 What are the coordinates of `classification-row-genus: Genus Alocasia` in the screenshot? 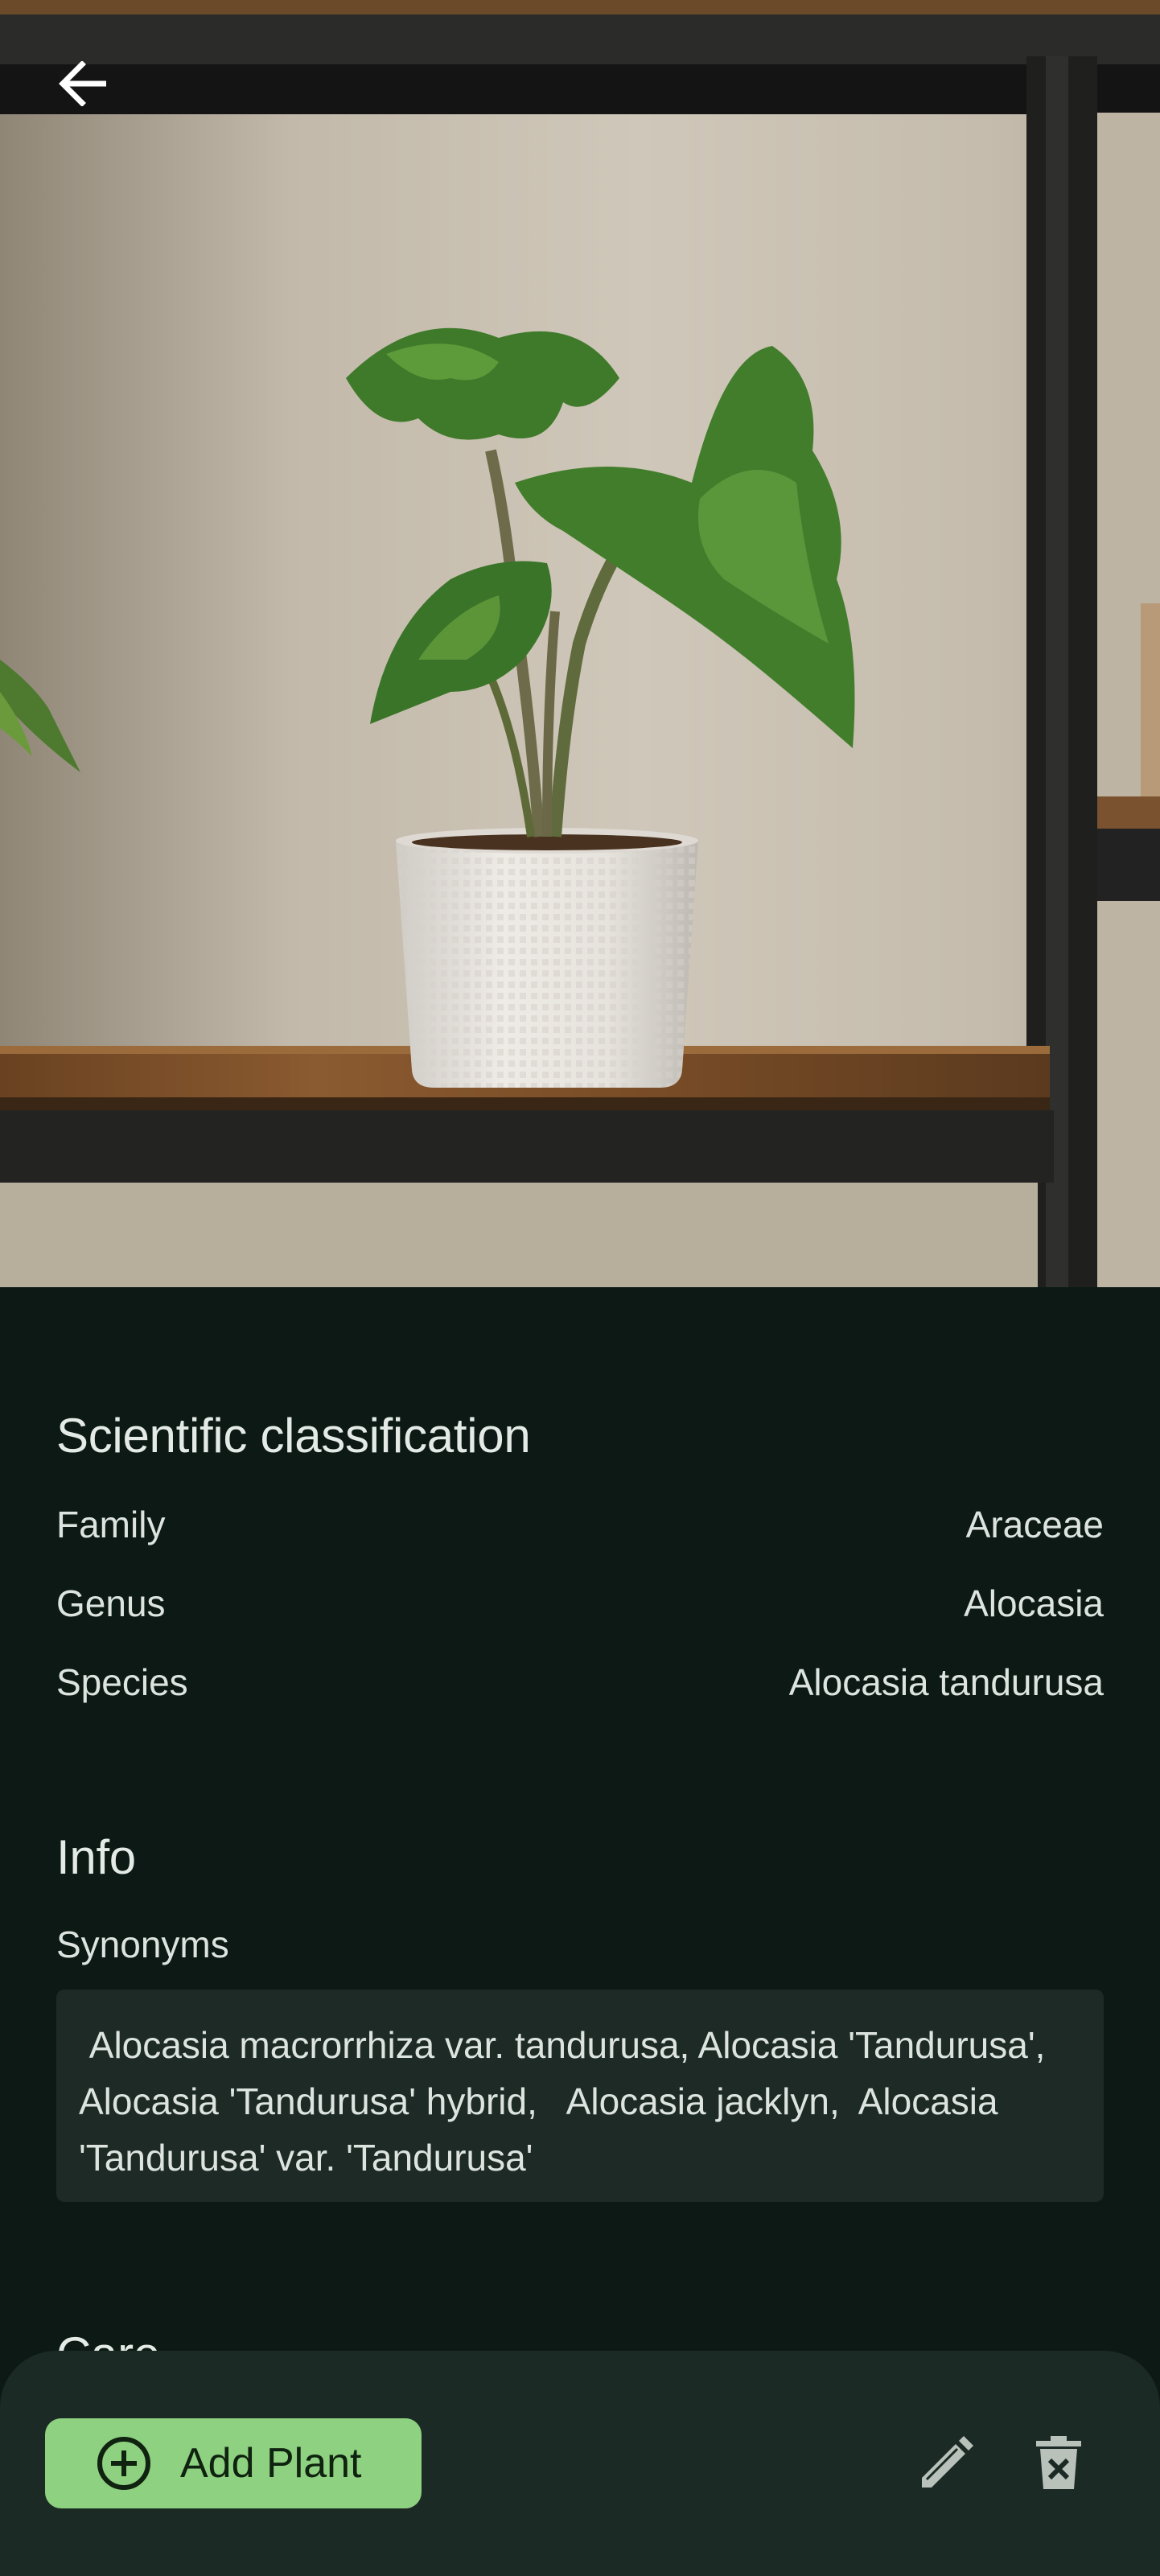 It's located at (580, 1603).